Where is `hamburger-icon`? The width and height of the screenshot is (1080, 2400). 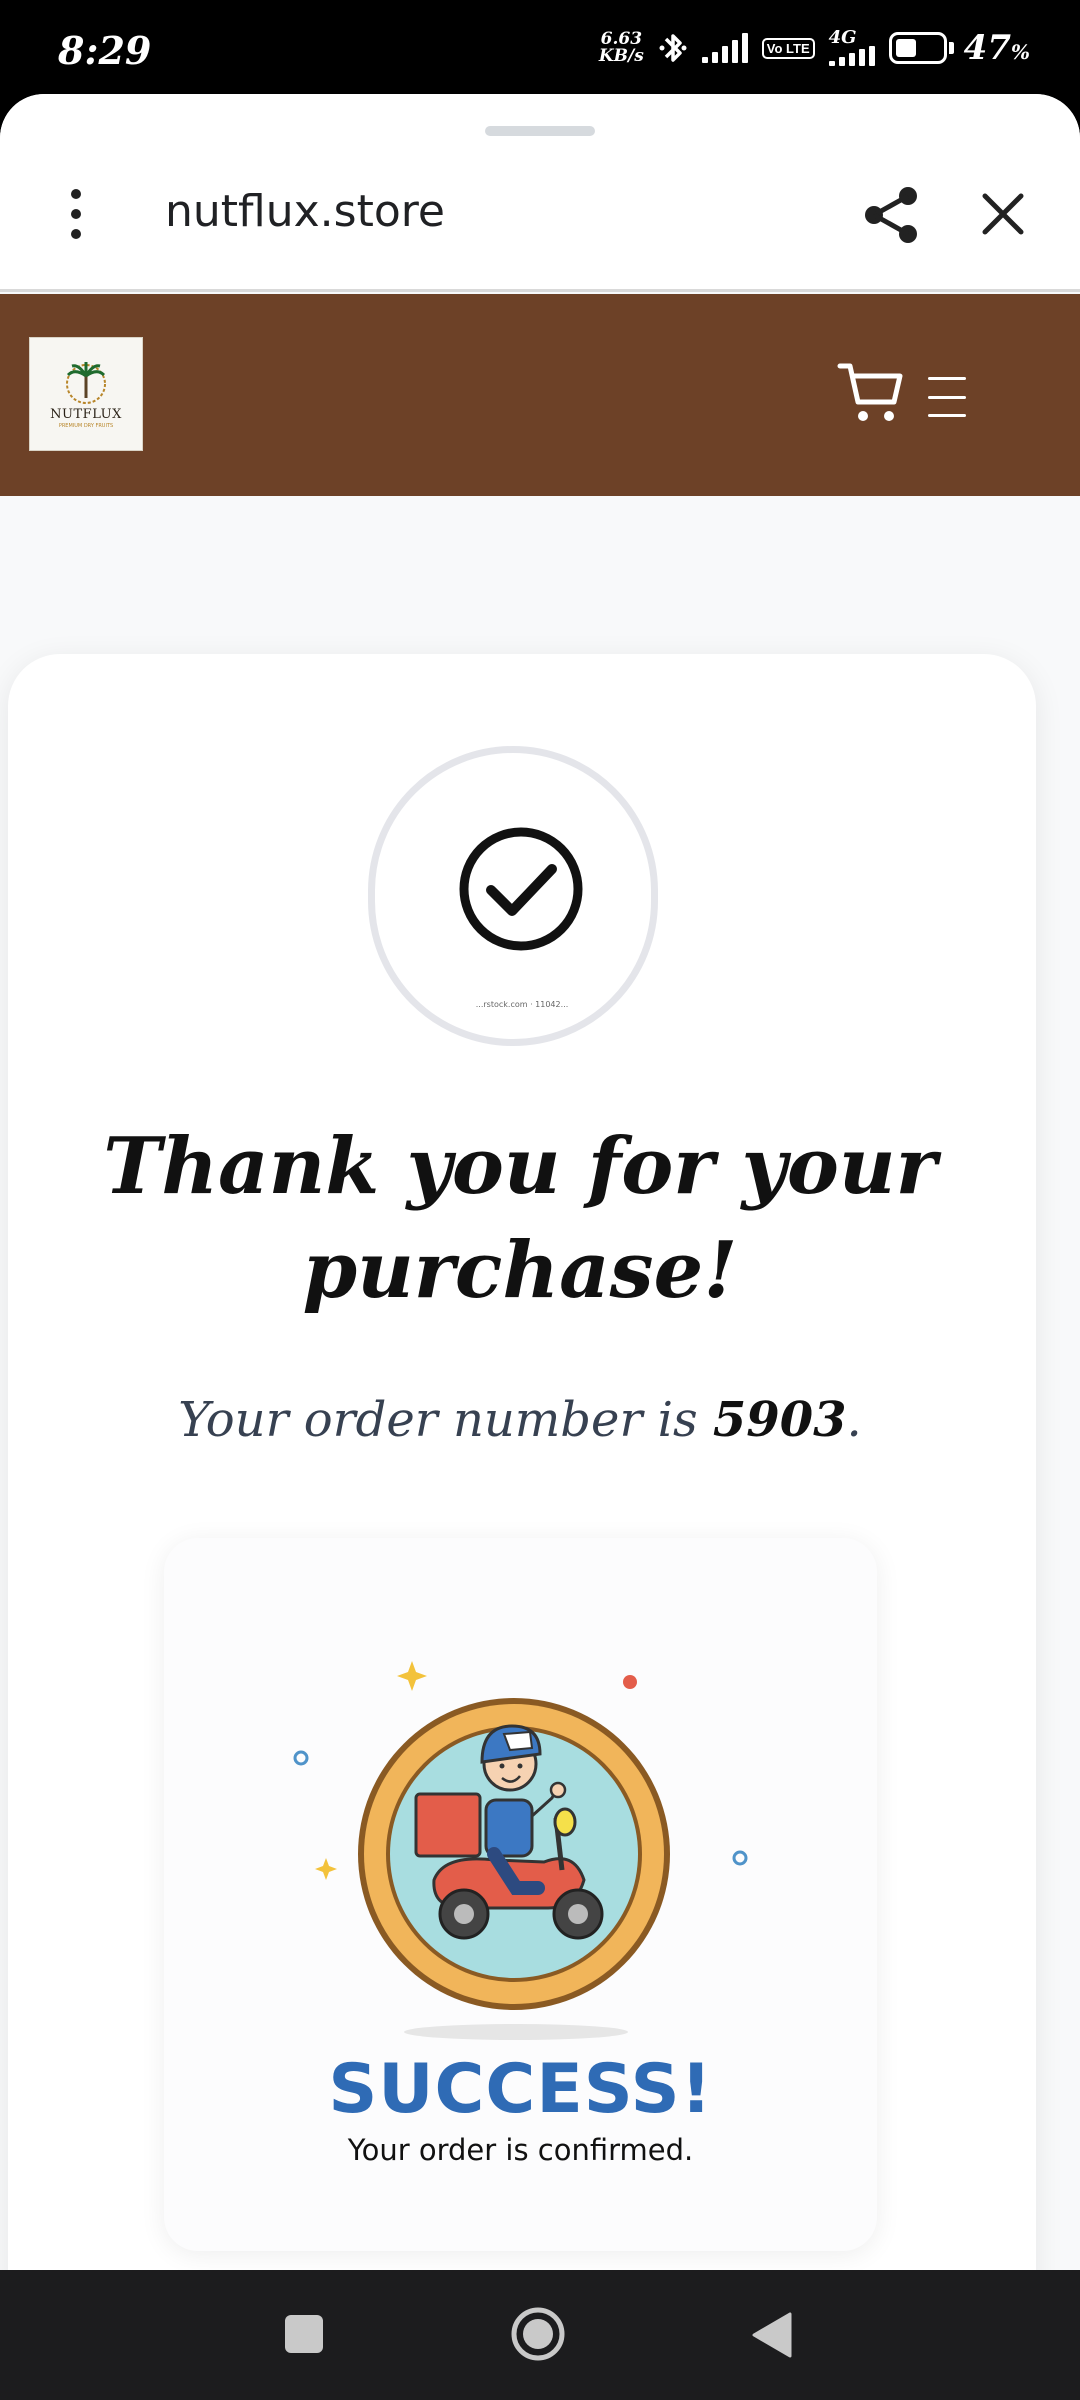
hamburger-icon is located at coordinates (947, 397).